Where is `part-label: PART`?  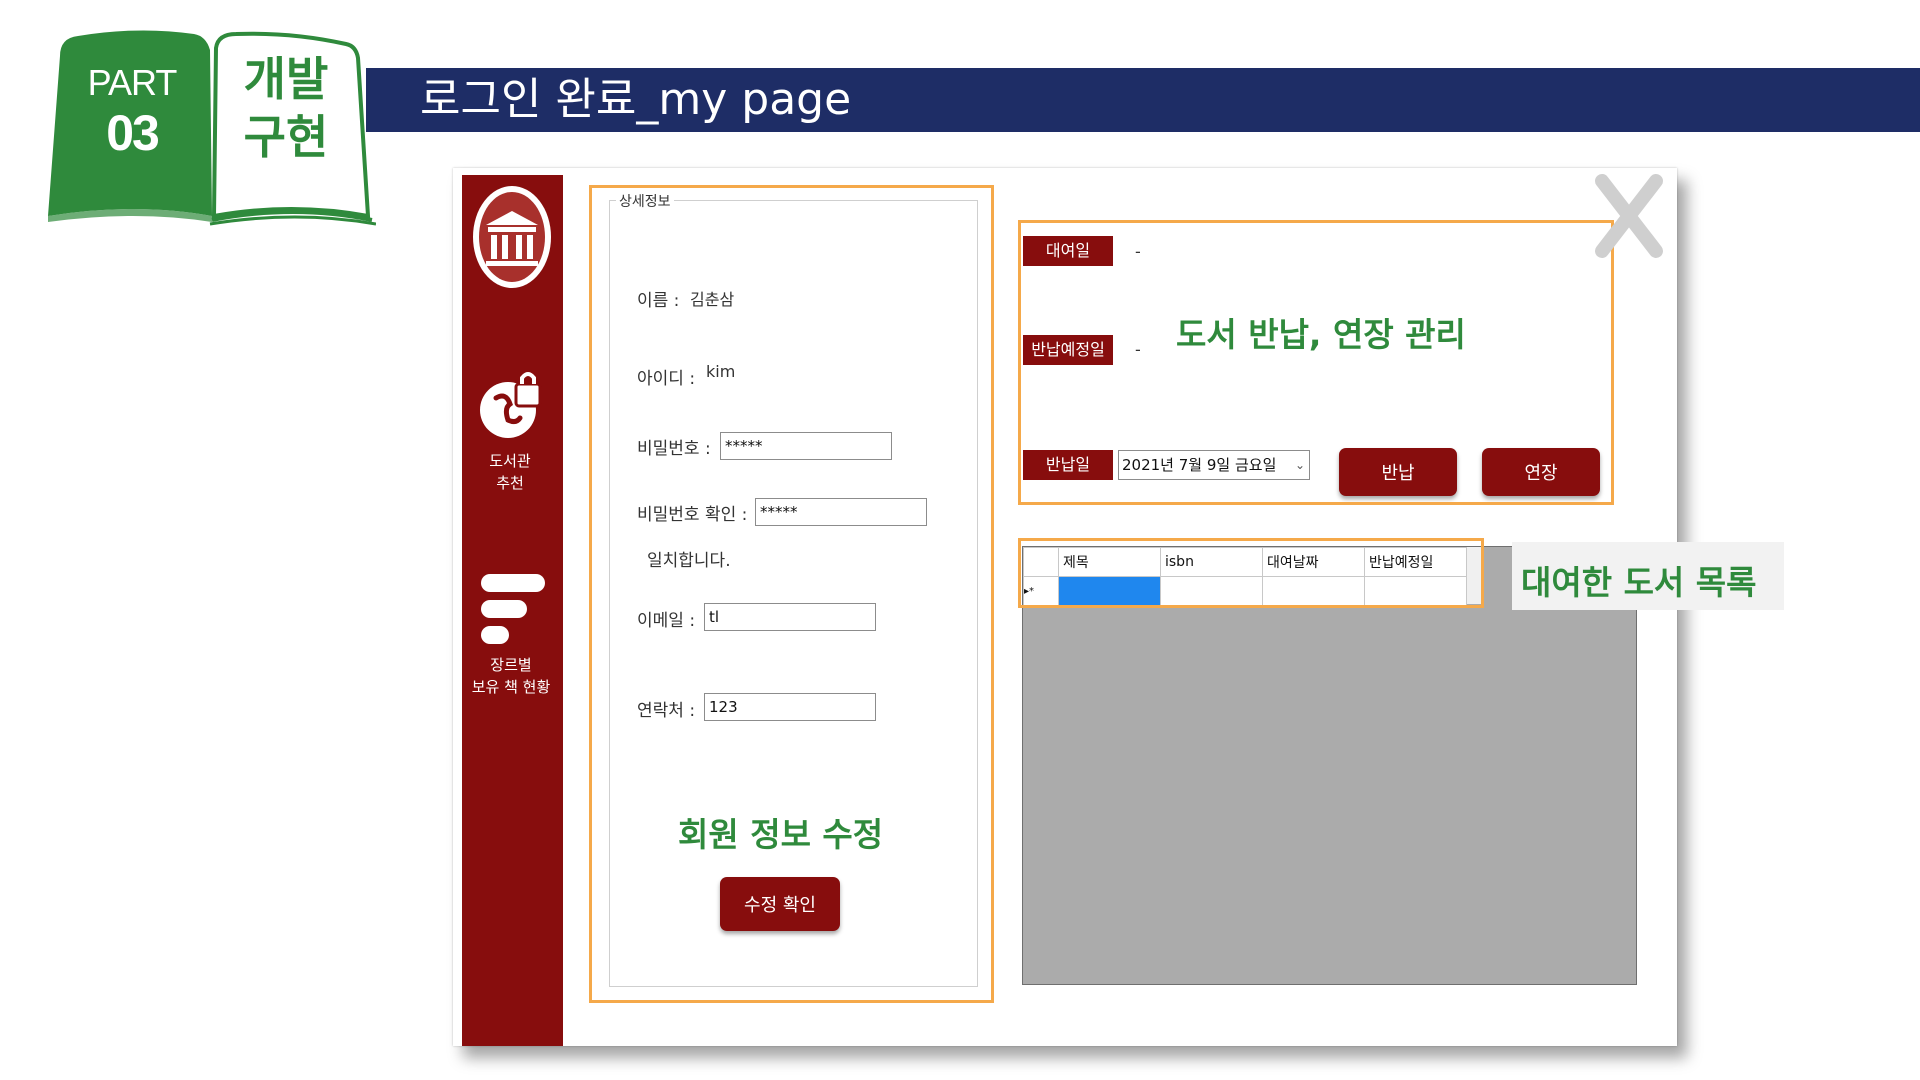
part-label: PART is located at coordinates (132, 82).